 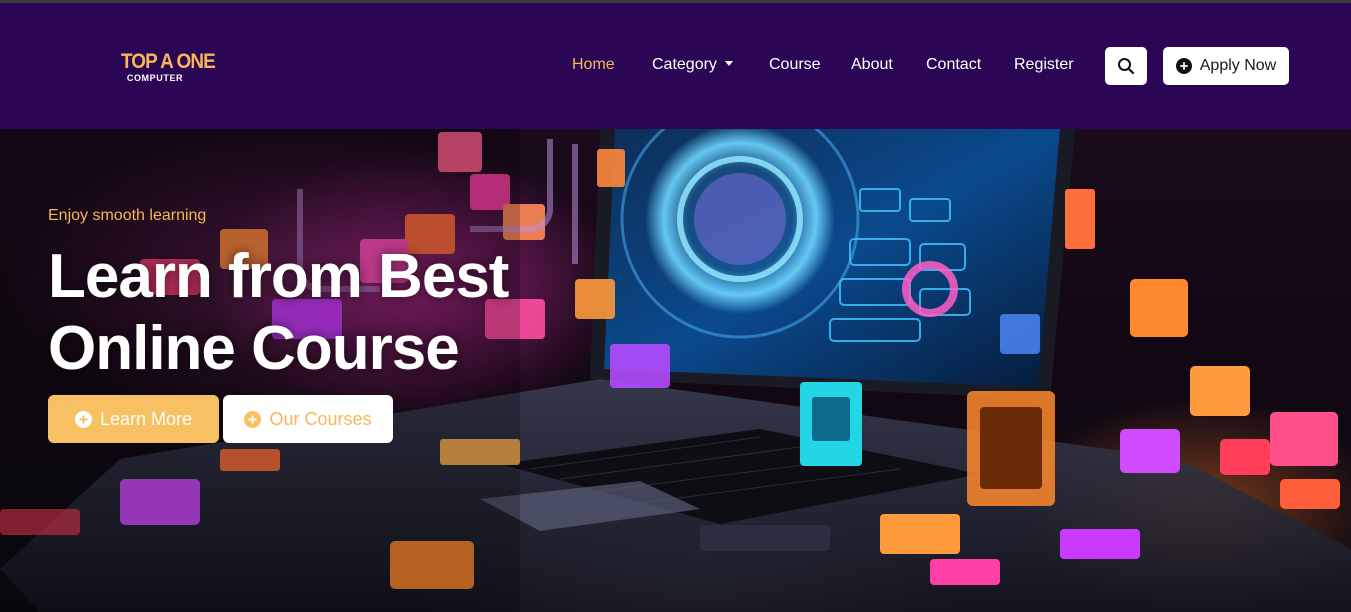 I want to click on our-courses-label: Our Courses, so click(x=320, y=418).